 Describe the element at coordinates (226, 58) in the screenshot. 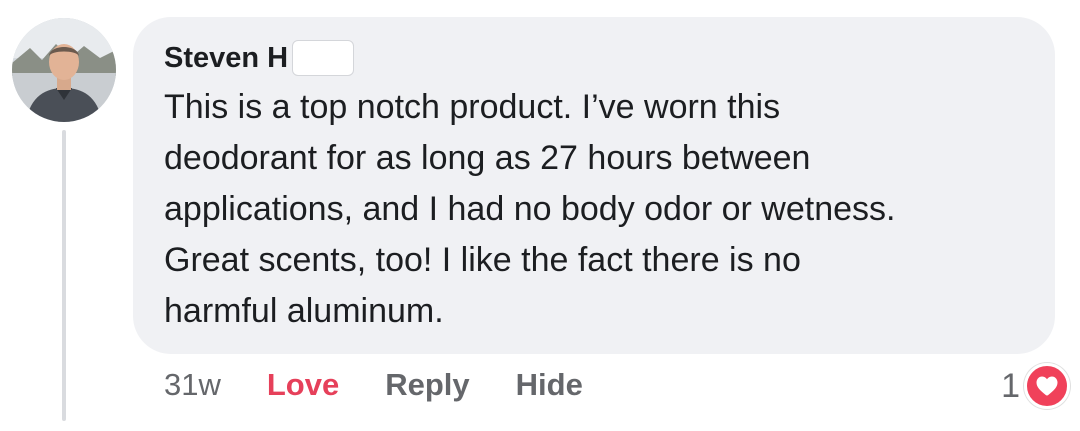

I see `author-name: Steven H` at that location.